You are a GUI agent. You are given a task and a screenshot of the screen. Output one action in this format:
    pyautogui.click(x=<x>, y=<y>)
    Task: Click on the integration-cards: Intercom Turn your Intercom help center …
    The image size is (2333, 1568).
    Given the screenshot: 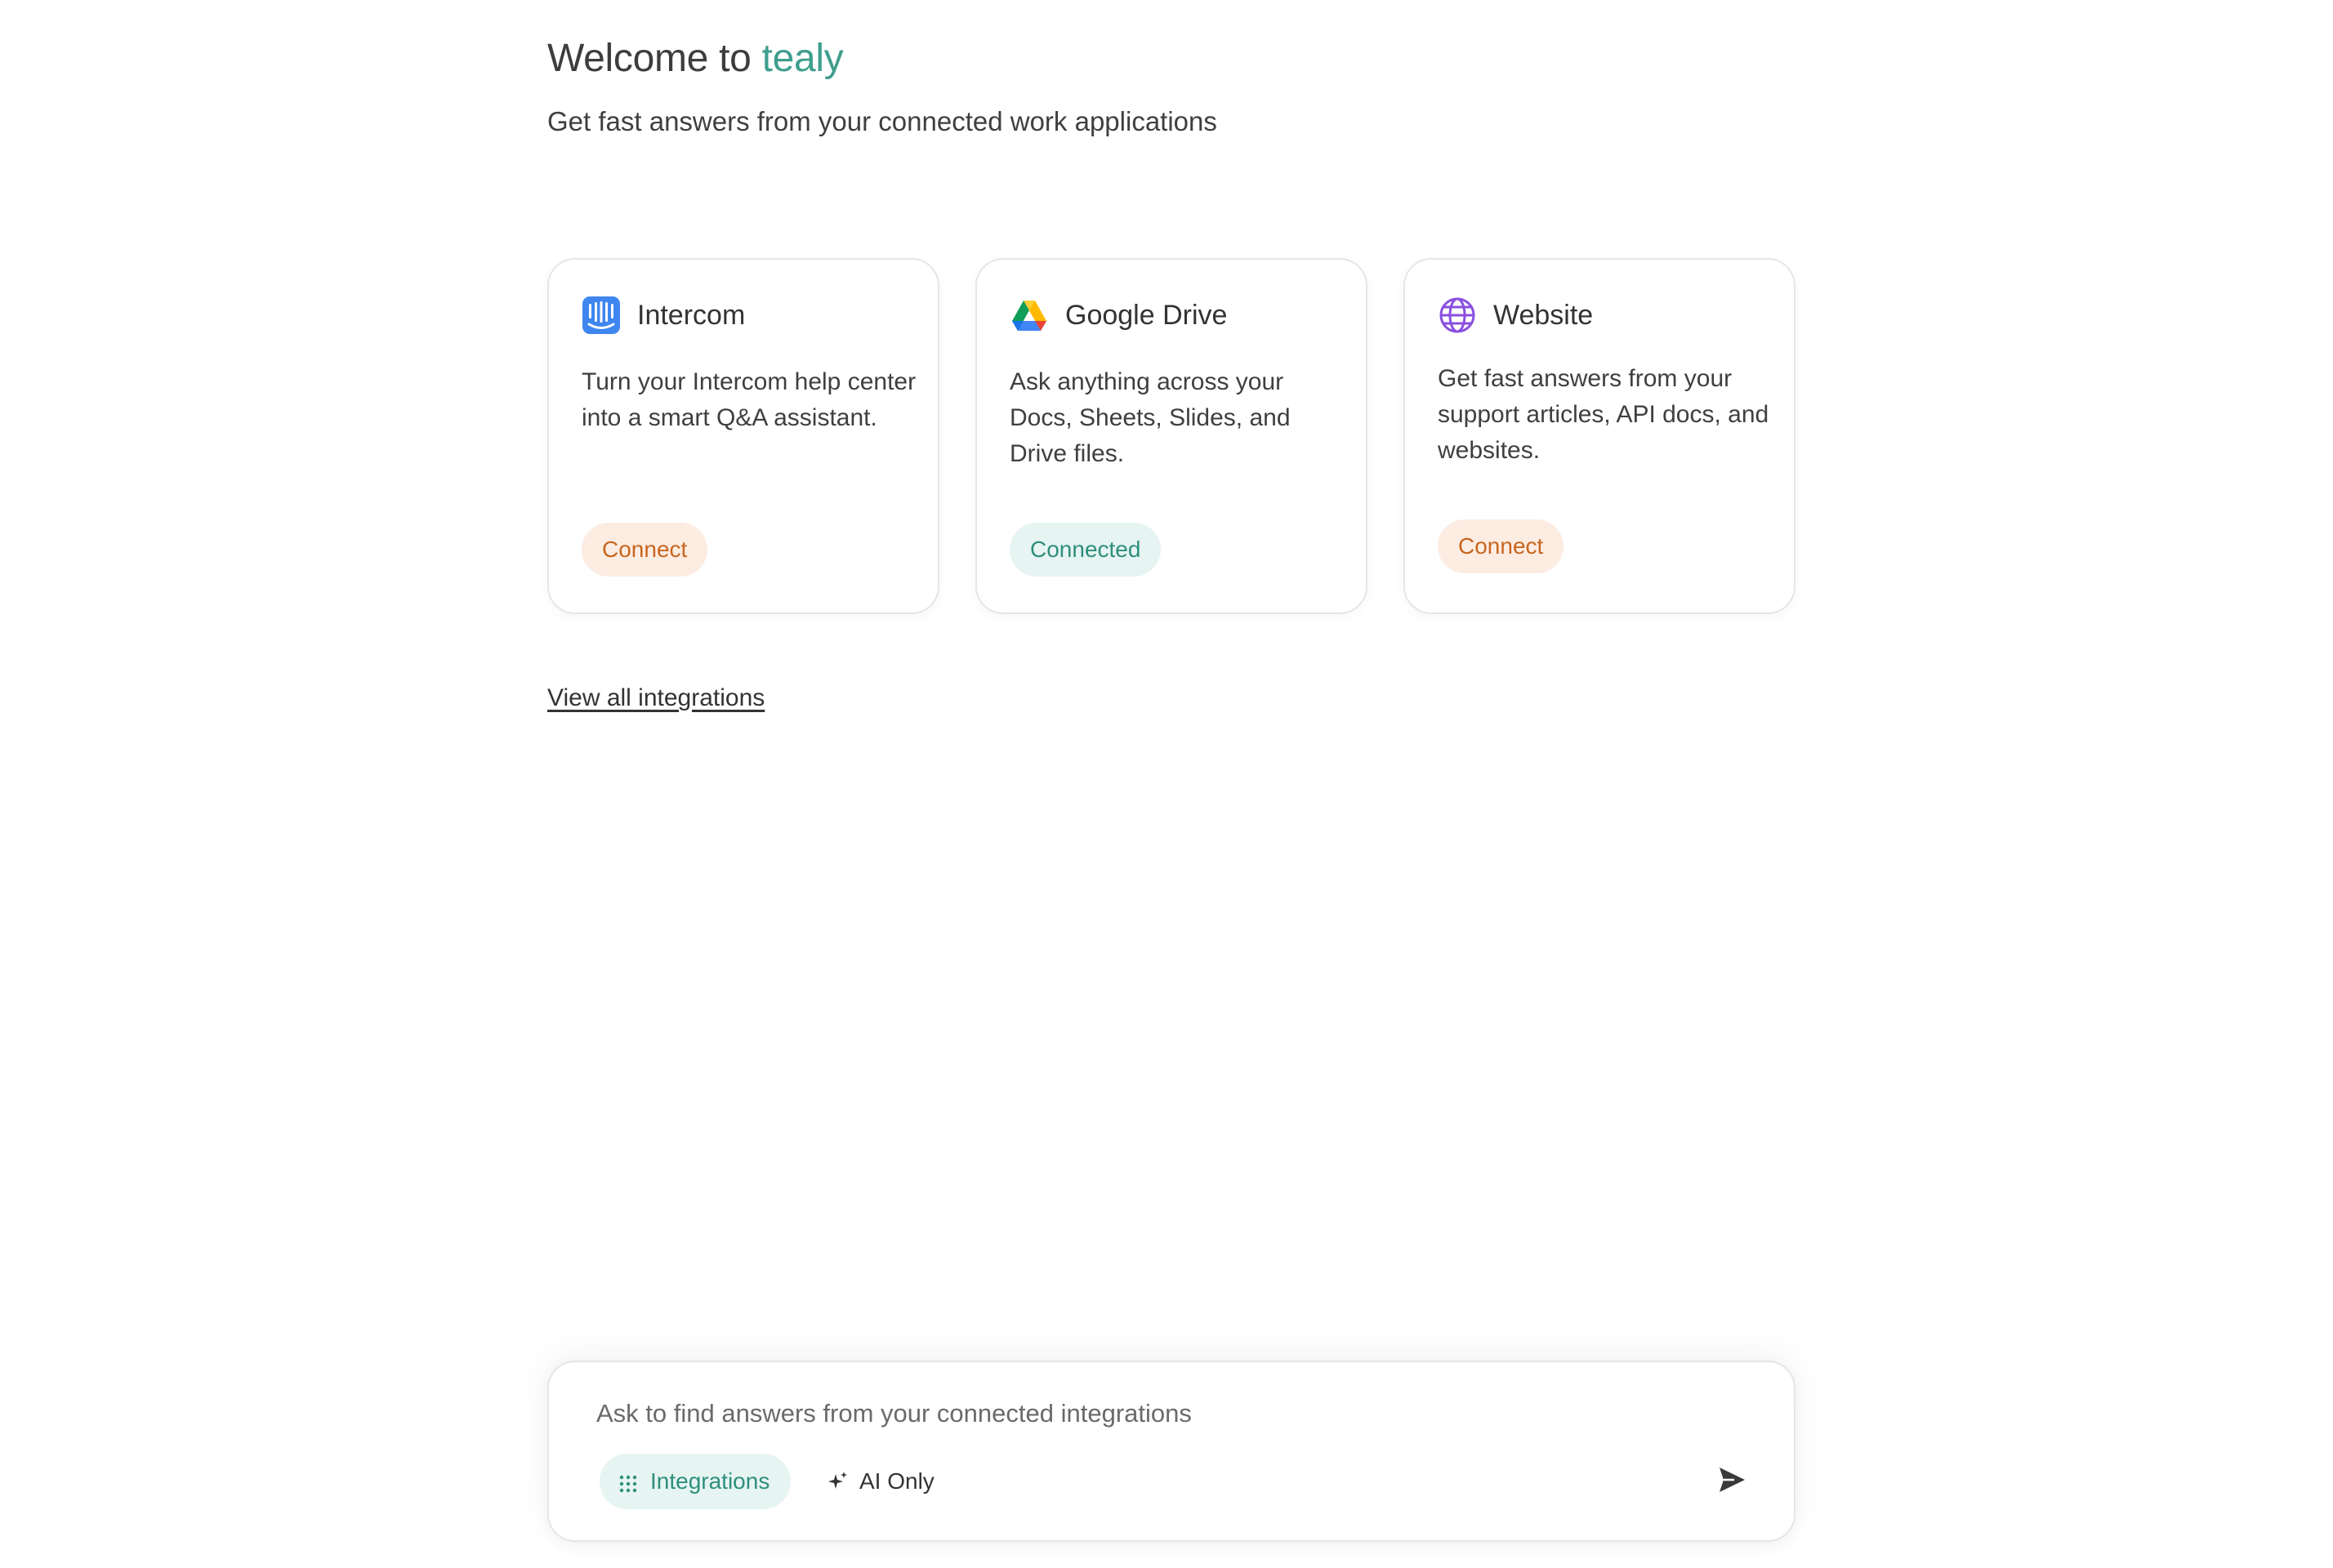 What is the action you would take?
    pyautogui.click(x=1171, y=436)
    